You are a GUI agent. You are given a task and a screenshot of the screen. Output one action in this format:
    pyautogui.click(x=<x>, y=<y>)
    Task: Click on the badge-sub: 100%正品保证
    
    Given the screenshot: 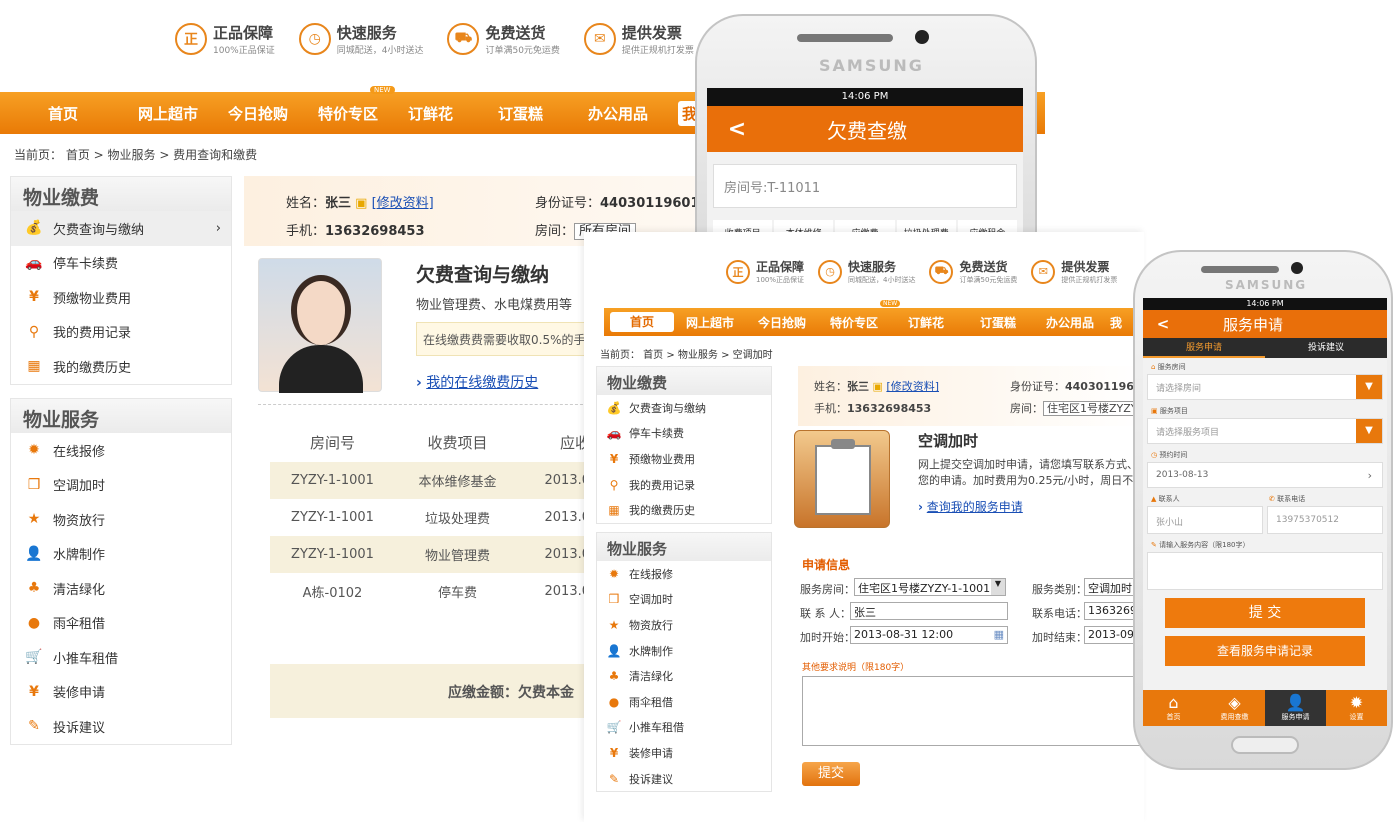 What is the action you would take?
    pyautogui.click(x=780, y=280)
    